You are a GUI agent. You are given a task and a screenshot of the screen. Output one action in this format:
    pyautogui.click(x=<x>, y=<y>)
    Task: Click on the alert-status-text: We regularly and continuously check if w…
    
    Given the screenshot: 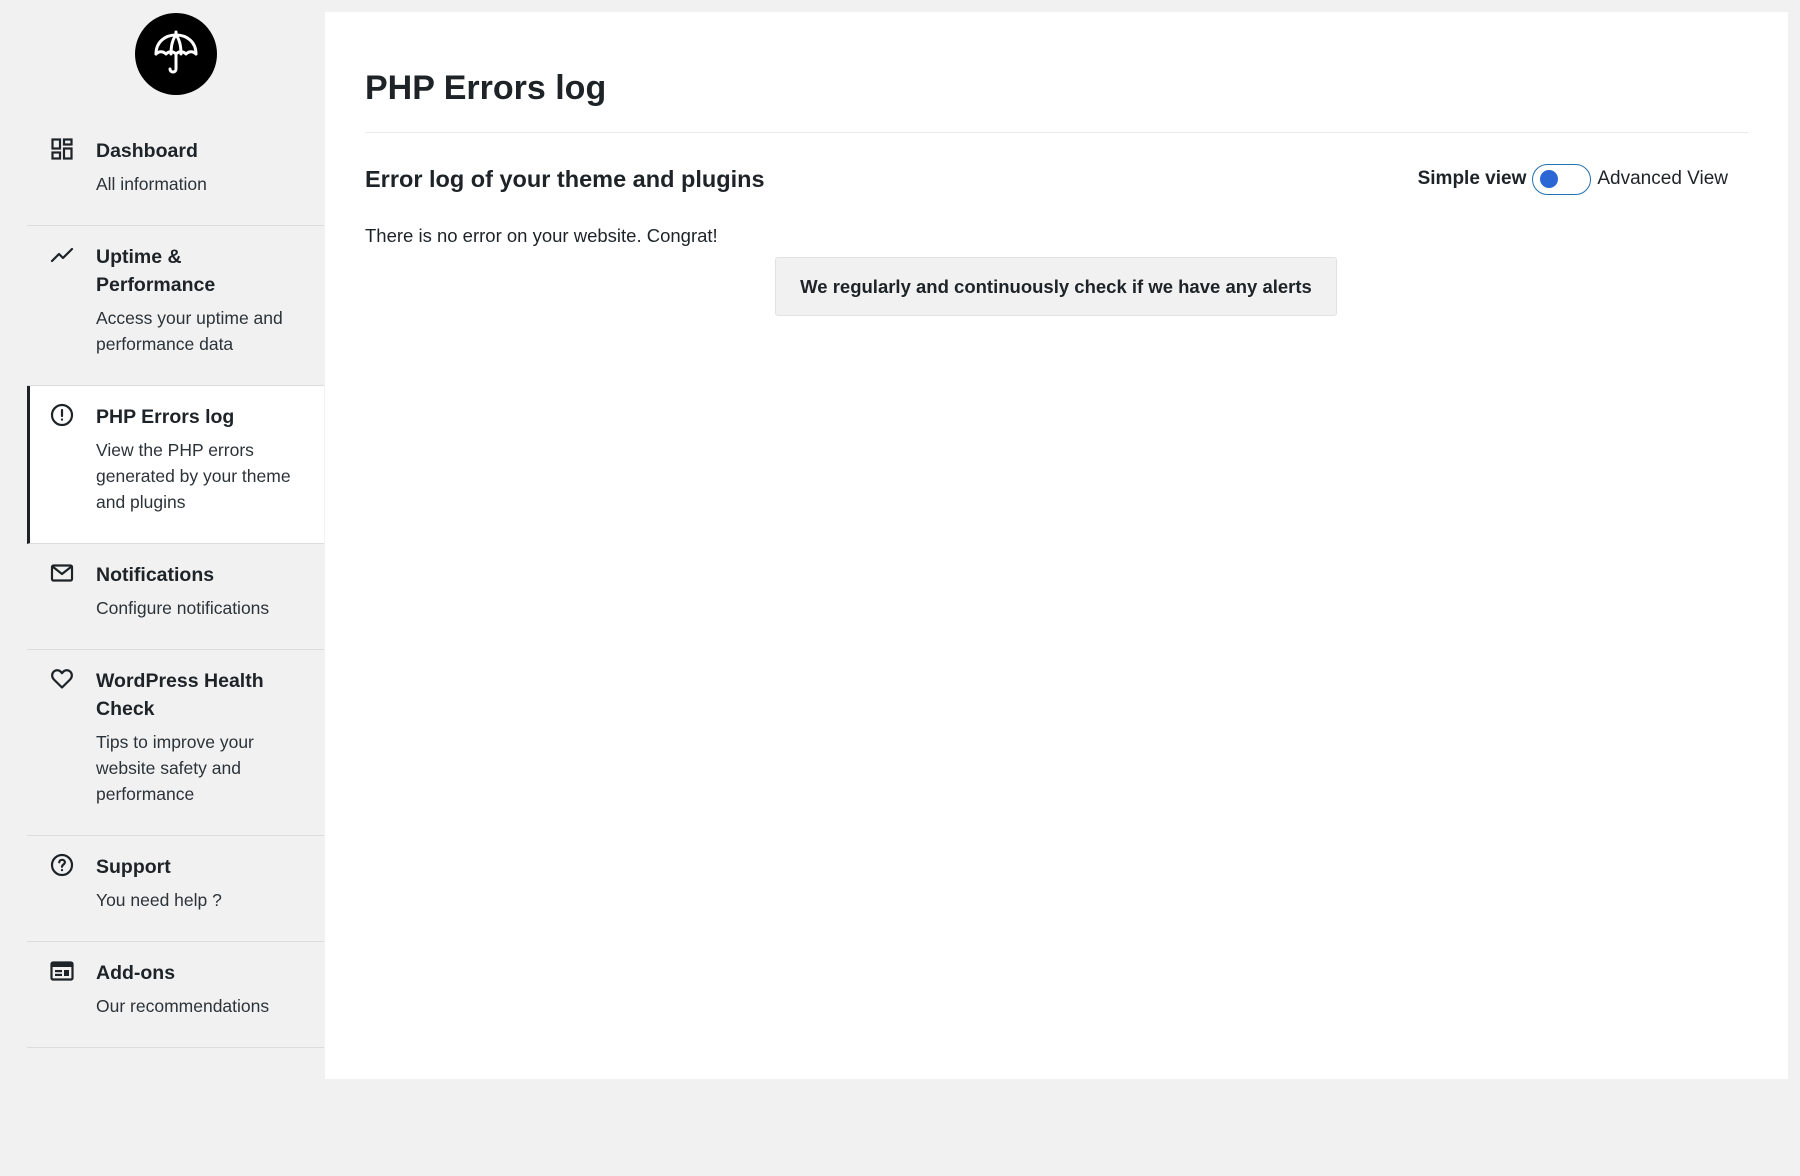 What is the action you would take?
    pyautogui.click(x=1056, y=286)
    